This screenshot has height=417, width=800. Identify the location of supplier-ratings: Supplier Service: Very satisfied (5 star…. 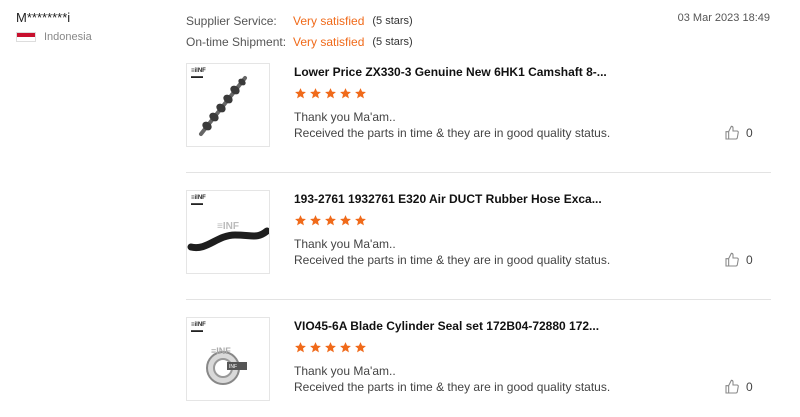
(299, 32).